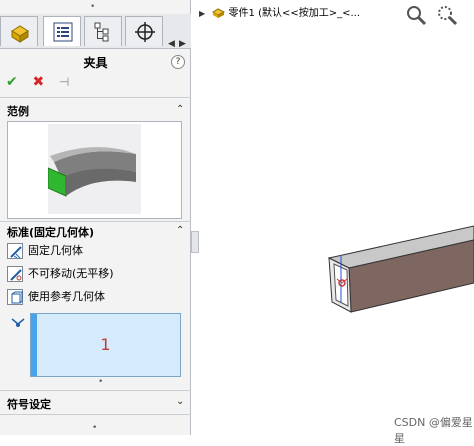  I want to click on preview-background, so click(94, 169).